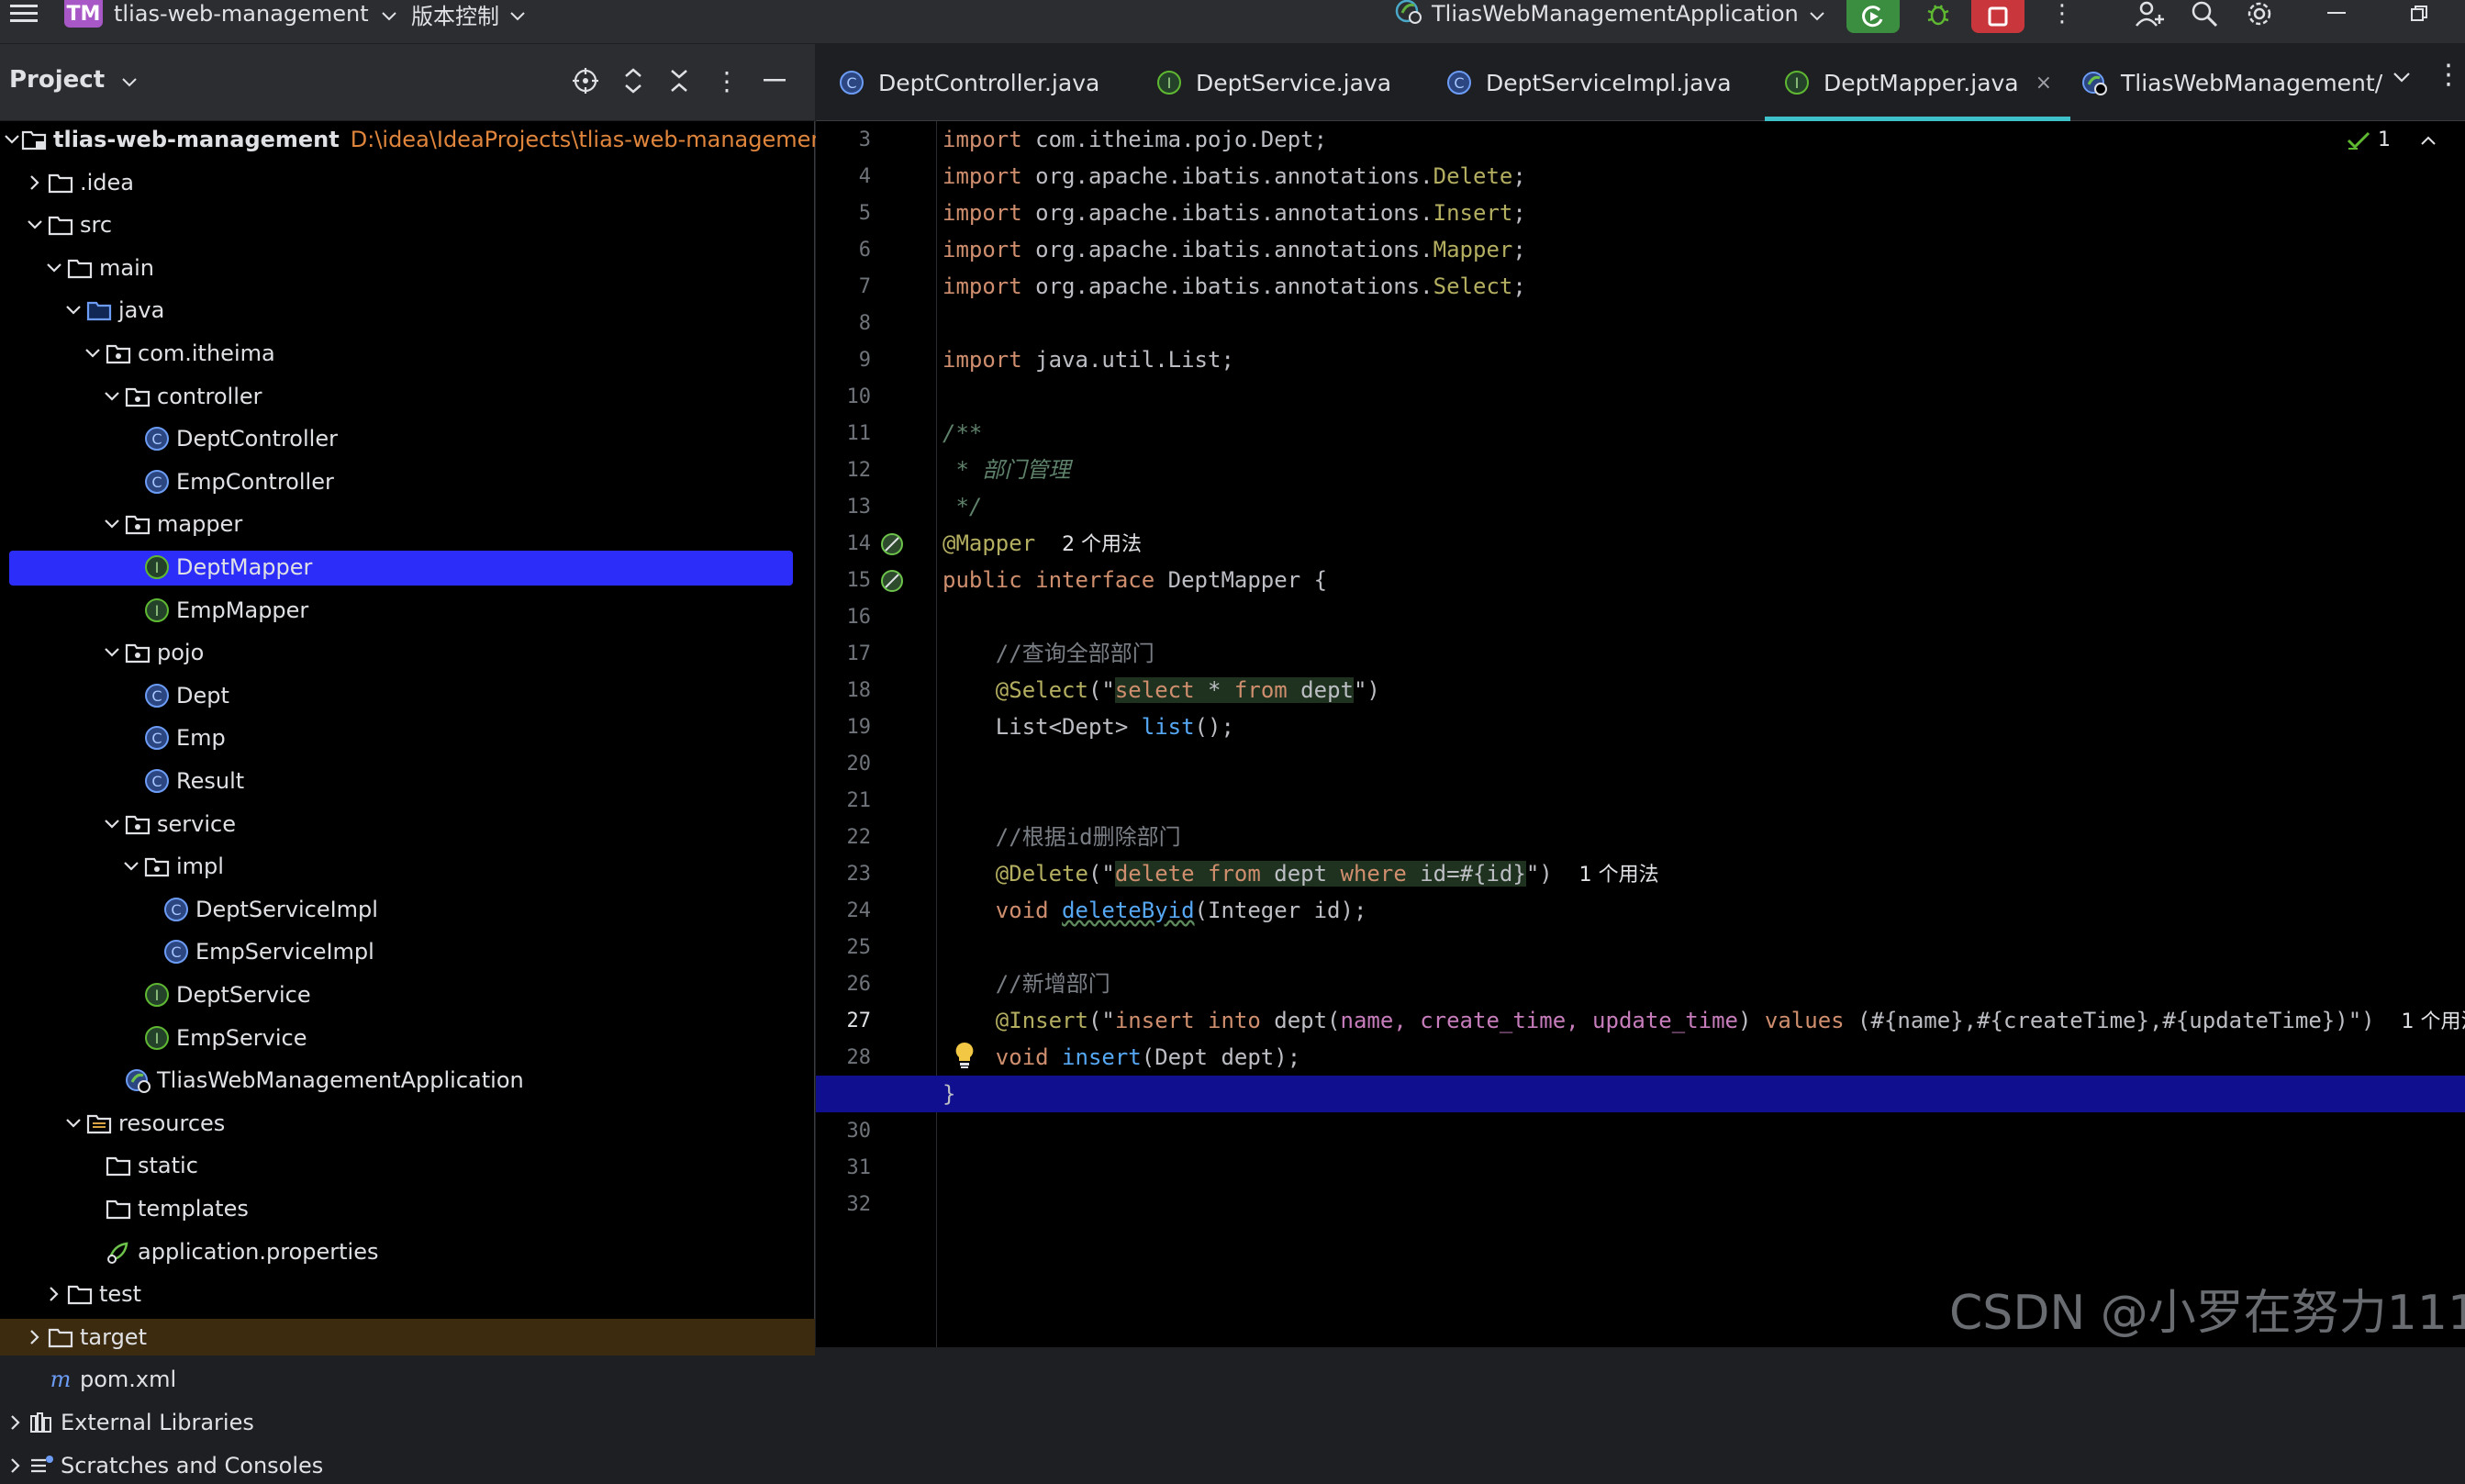 The image size is (2465, 1484). Describe the element at coordinates (468, 14) in the screenshot. I see `vcs-menu: 版本控制` at that location.